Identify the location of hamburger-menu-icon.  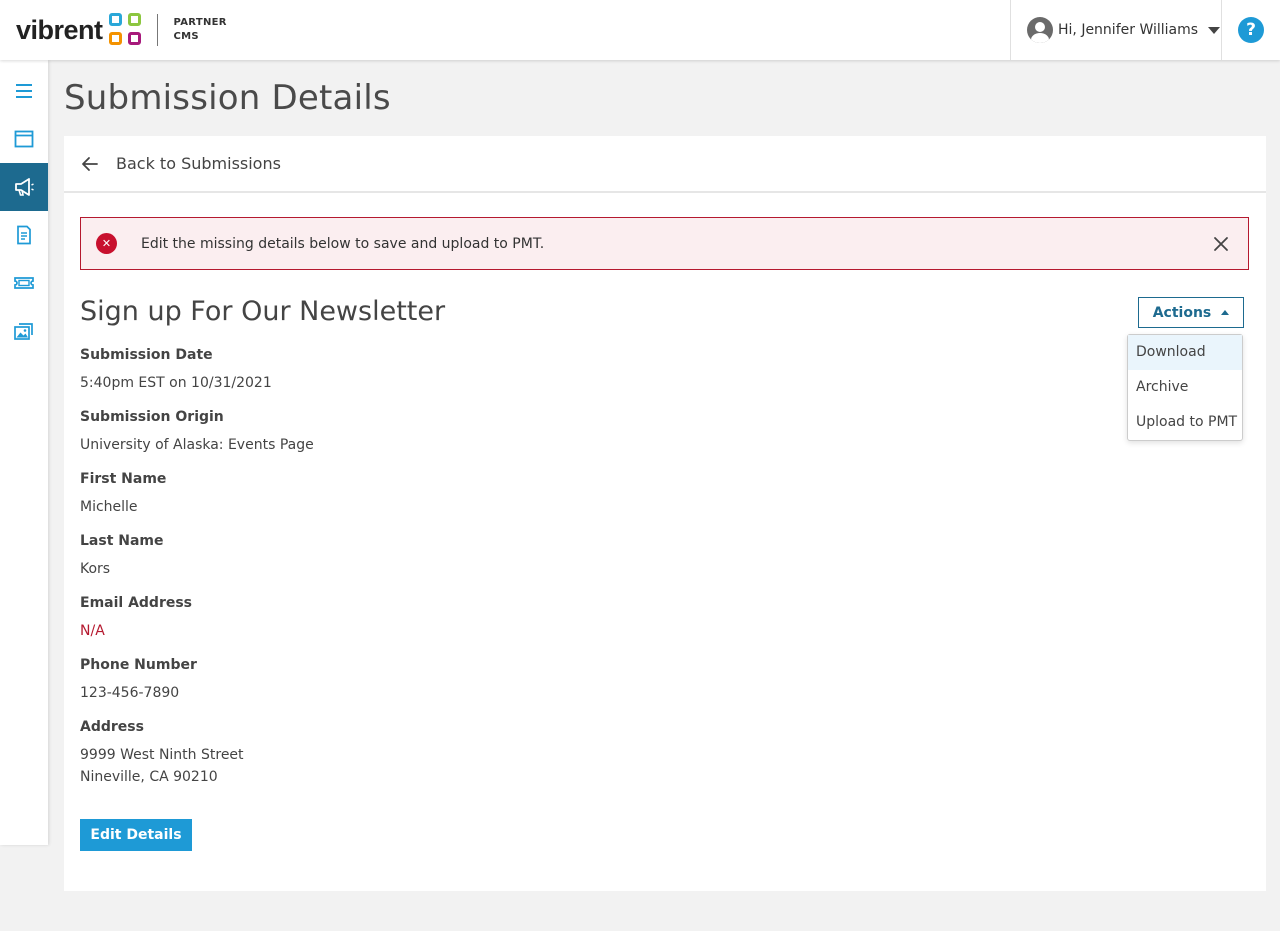
(24, 91).